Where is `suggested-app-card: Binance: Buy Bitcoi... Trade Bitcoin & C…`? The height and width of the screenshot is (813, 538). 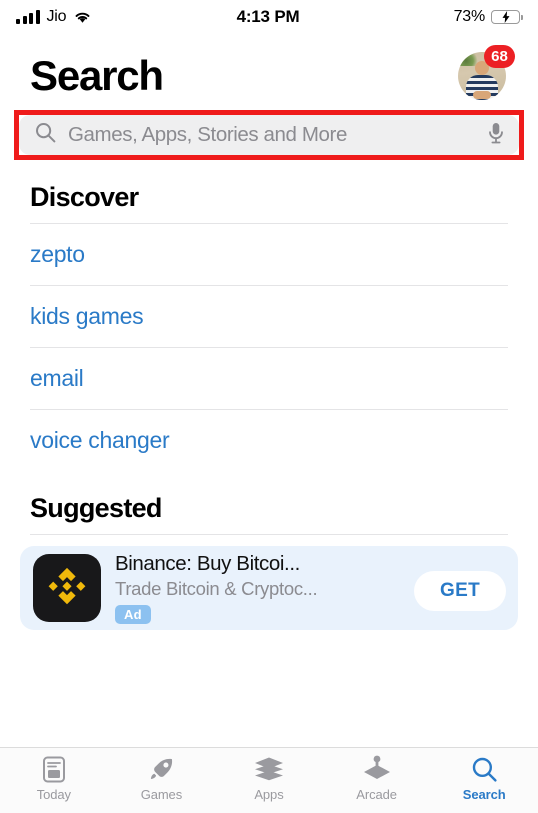 suggested-app-card: Binance: Buy Bitcoi... Trade Bitcoin & C… is located at coordinates (269, 588).